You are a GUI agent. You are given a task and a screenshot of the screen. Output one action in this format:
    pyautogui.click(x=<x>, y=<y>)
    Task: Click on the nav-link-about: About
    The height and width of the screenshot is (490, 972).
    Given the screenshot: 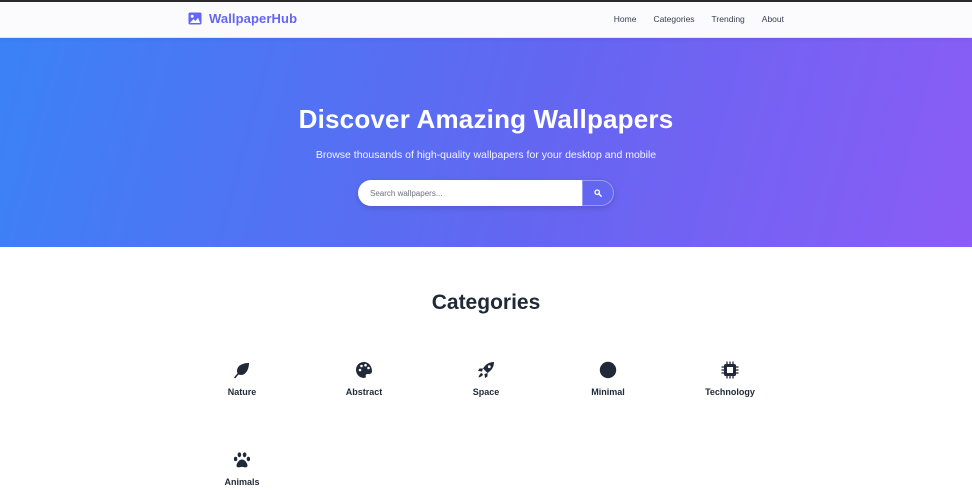 What is the action you would take?
    pyautogui.click(x=773, y=19)
    